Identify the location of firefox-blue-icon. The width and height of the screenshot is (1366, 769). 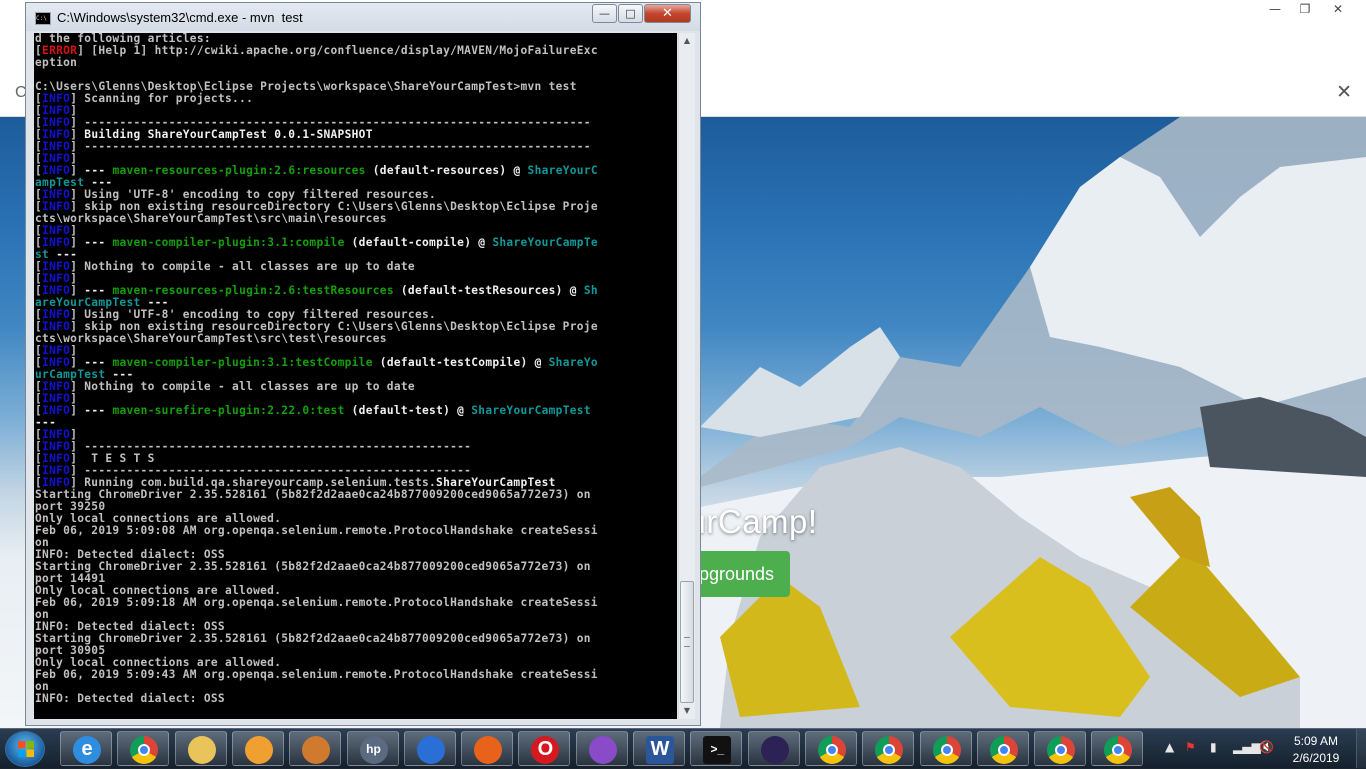
(430, 750).